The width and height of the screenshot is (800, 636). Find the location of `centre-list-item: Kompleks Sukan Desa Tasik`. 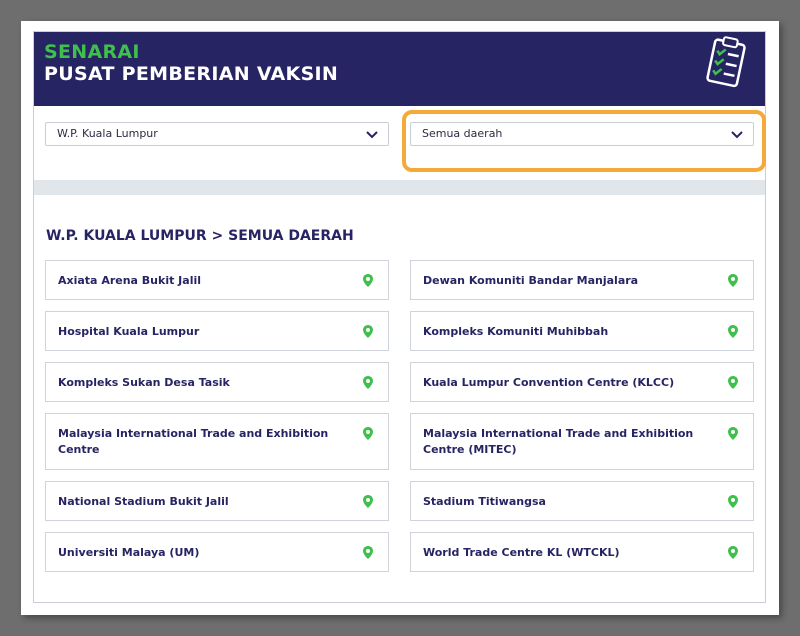

centre-list-item: Kompleks Sukan Desa Tasik is located at coordinates (217, 382).